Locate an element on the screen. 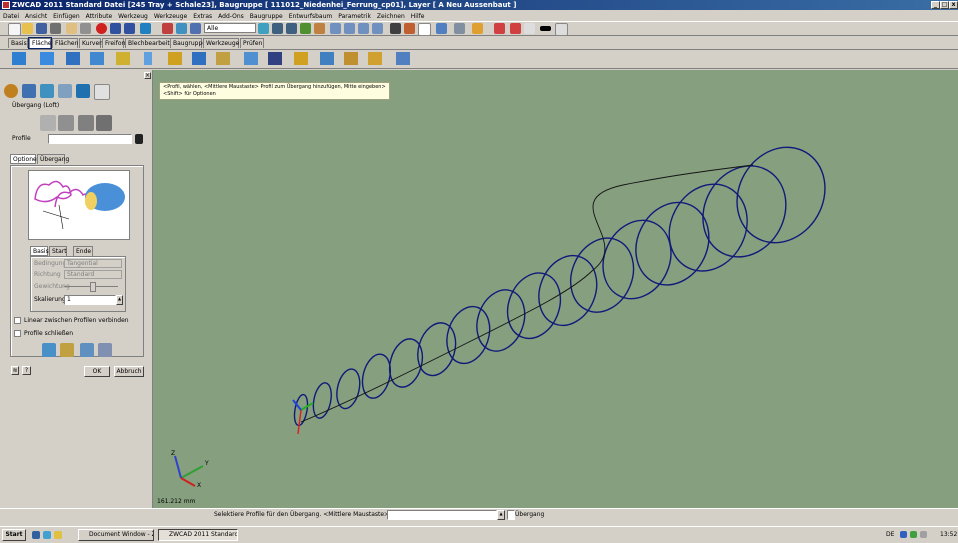 The width and height of the screenshot is (958, 543). save-icon is located at coordinates (41, 28).